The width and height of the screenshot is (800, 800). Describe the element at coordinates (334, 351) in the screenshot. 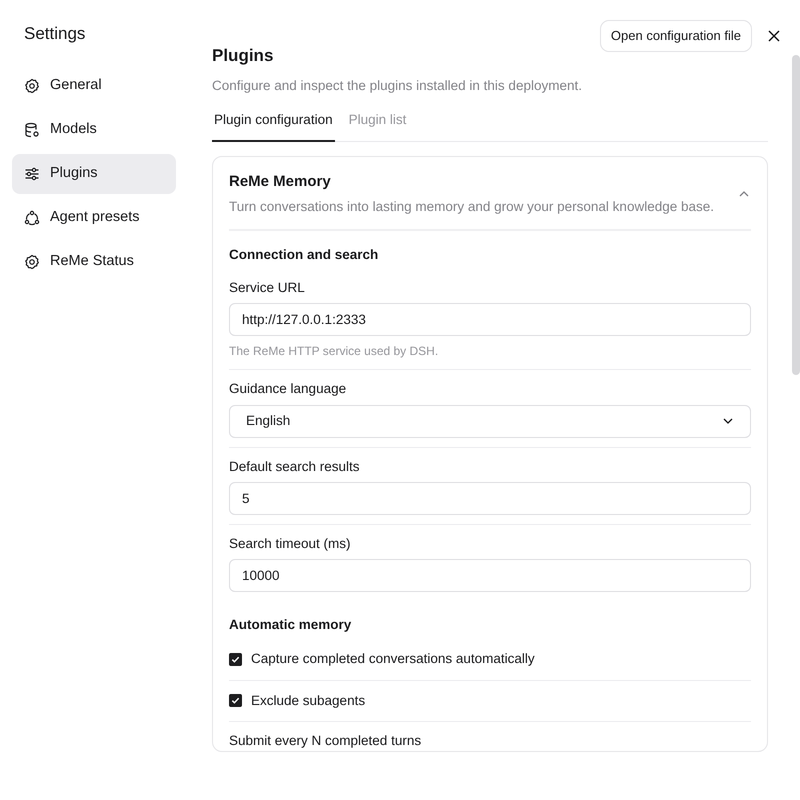

I see `help-text: The ReMe HTTP service used by DSH.` at that location.